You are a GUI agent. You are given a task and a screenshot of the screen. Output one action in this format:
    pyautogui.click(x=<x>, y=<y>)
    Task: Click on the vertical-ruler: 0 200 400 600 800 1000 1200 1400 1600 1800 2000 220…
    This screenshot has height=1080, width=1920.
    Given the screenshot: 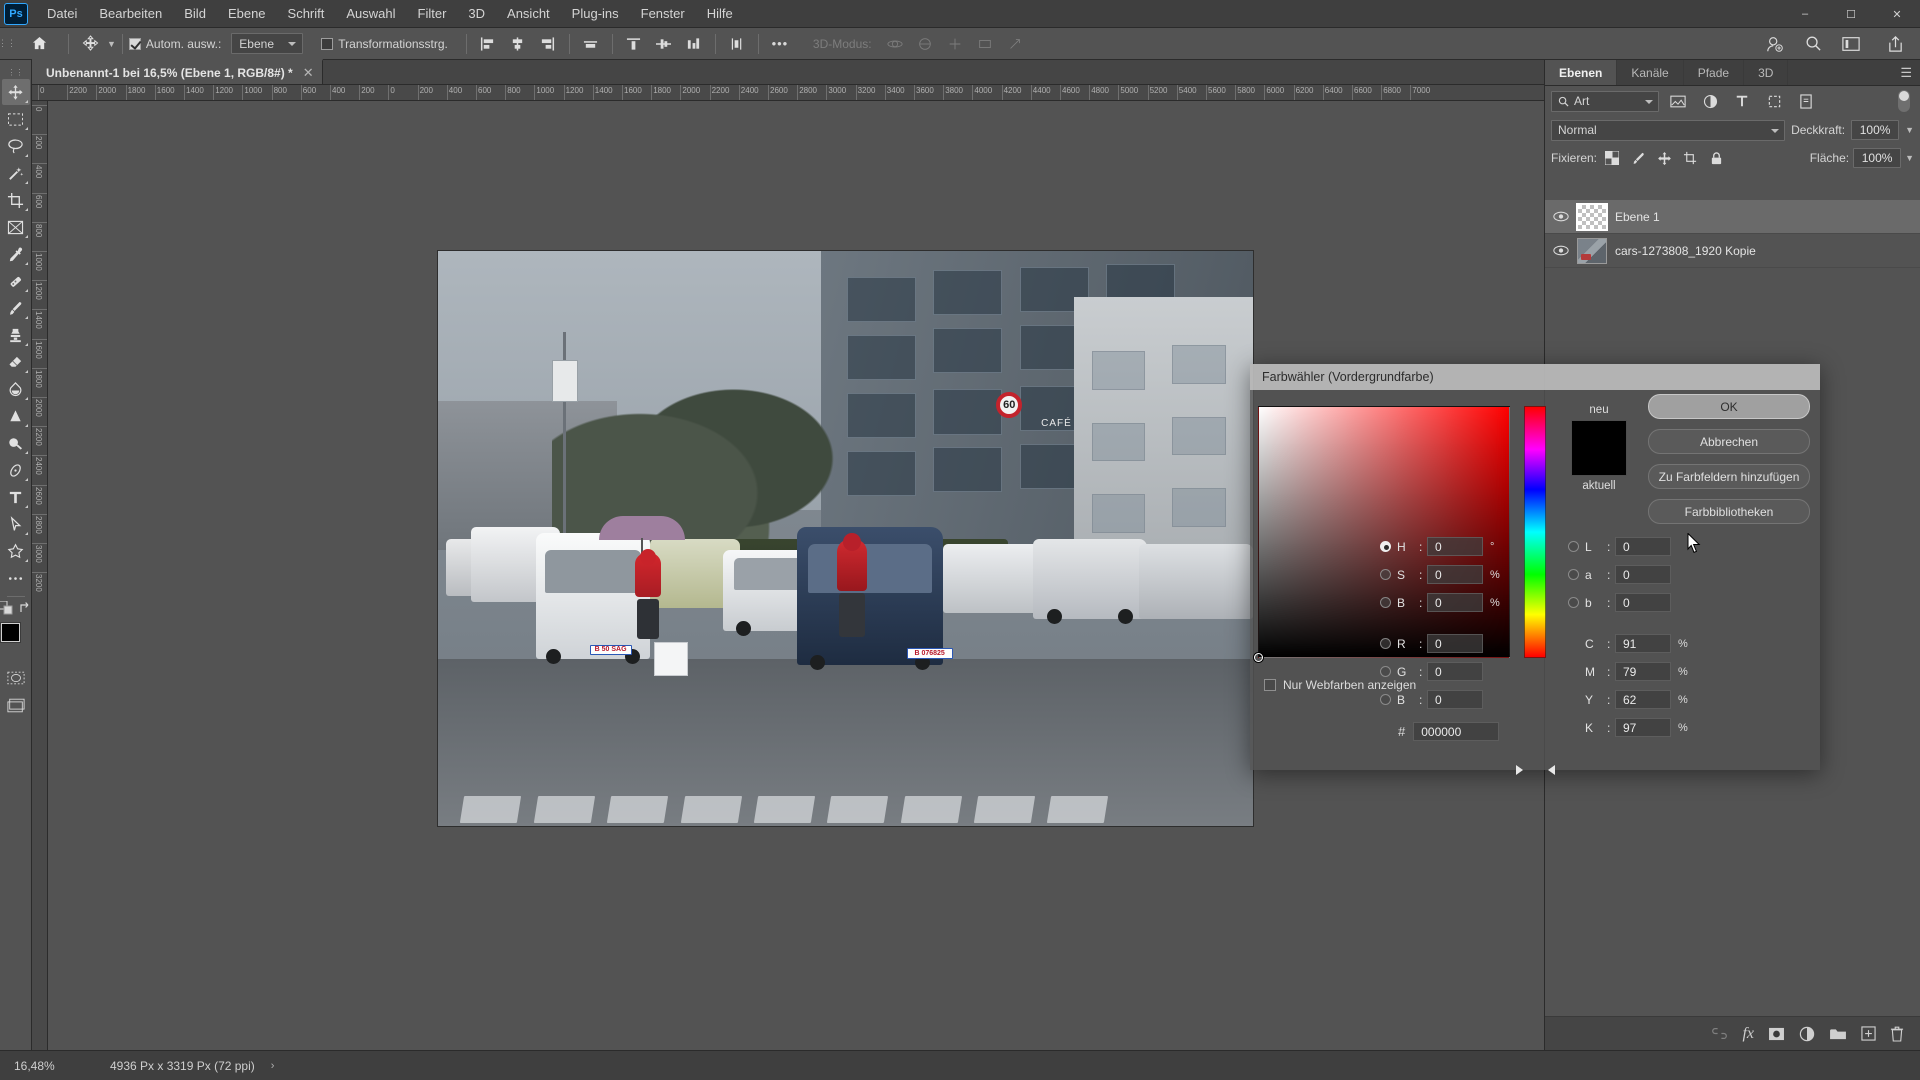 What is the action you would take?
    pyautogui.click(x=40, y=575)
    